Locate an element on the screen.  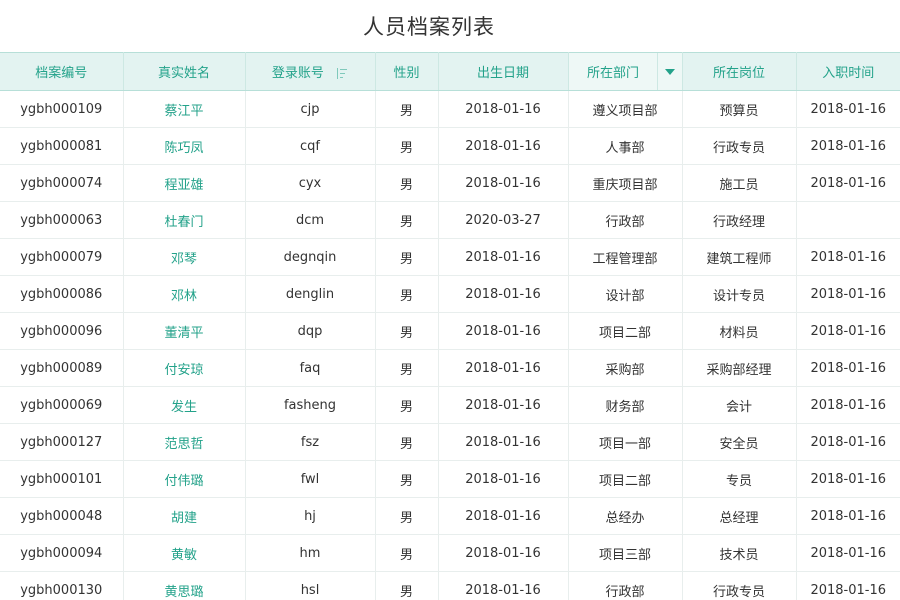
archive-no-cell: ygbh000130 is located at coordinates (62, 585).